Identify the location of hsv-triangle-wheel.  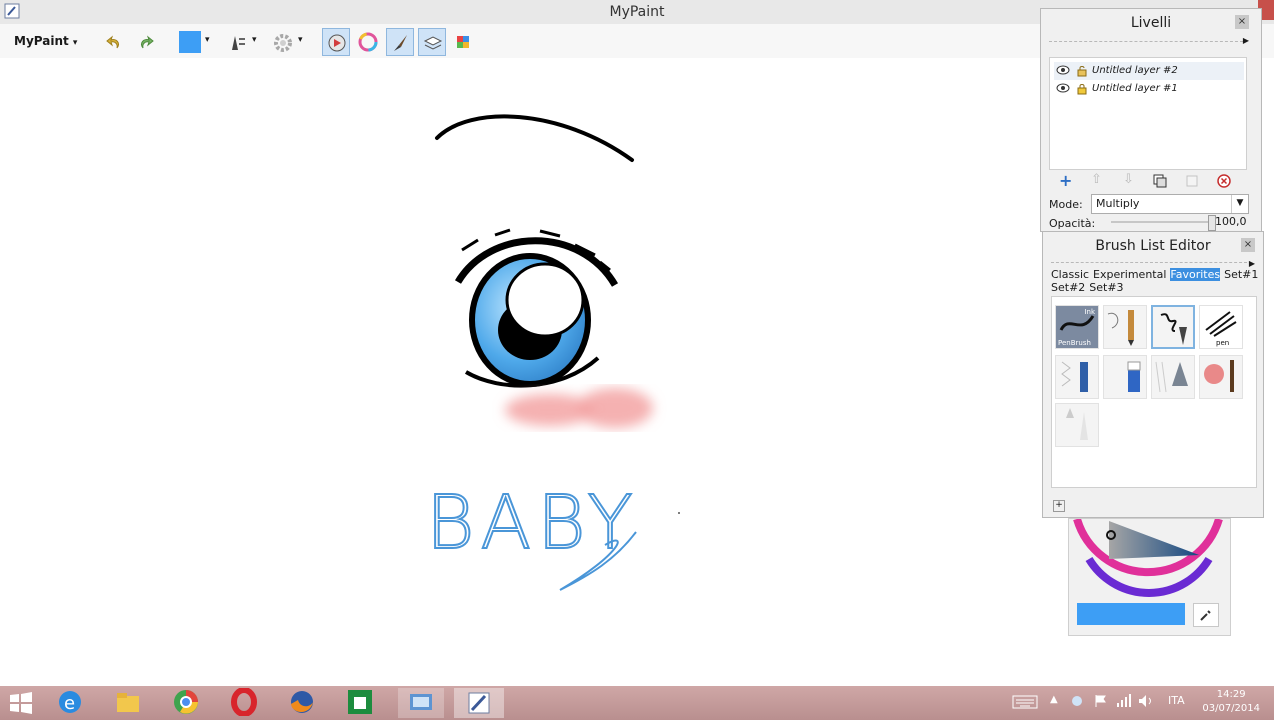
(1149, 561).